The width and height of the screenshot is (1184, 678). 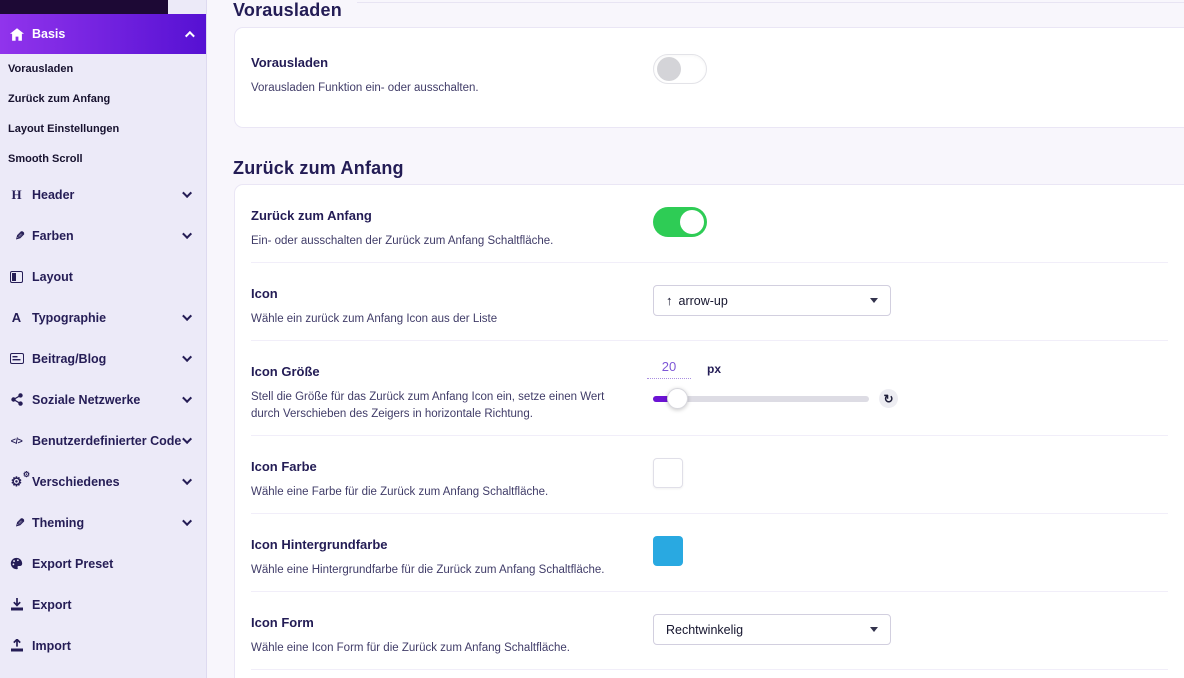 I want to click on sidebar-item-label: Header, so click(x=53, y=194).